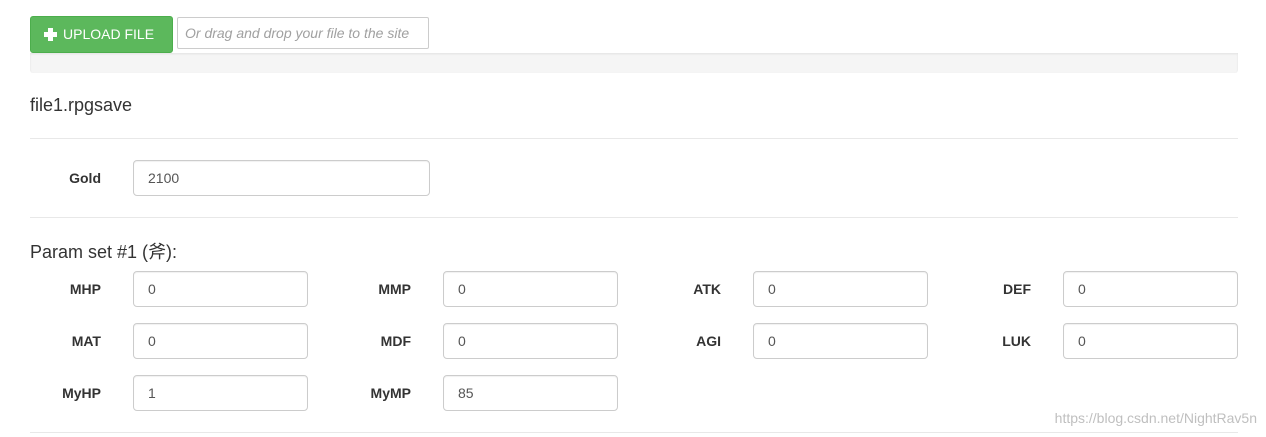  Describe the element at coordinates (85, 289) in the screenshot. I see `mhp-label: MHP` at that location.